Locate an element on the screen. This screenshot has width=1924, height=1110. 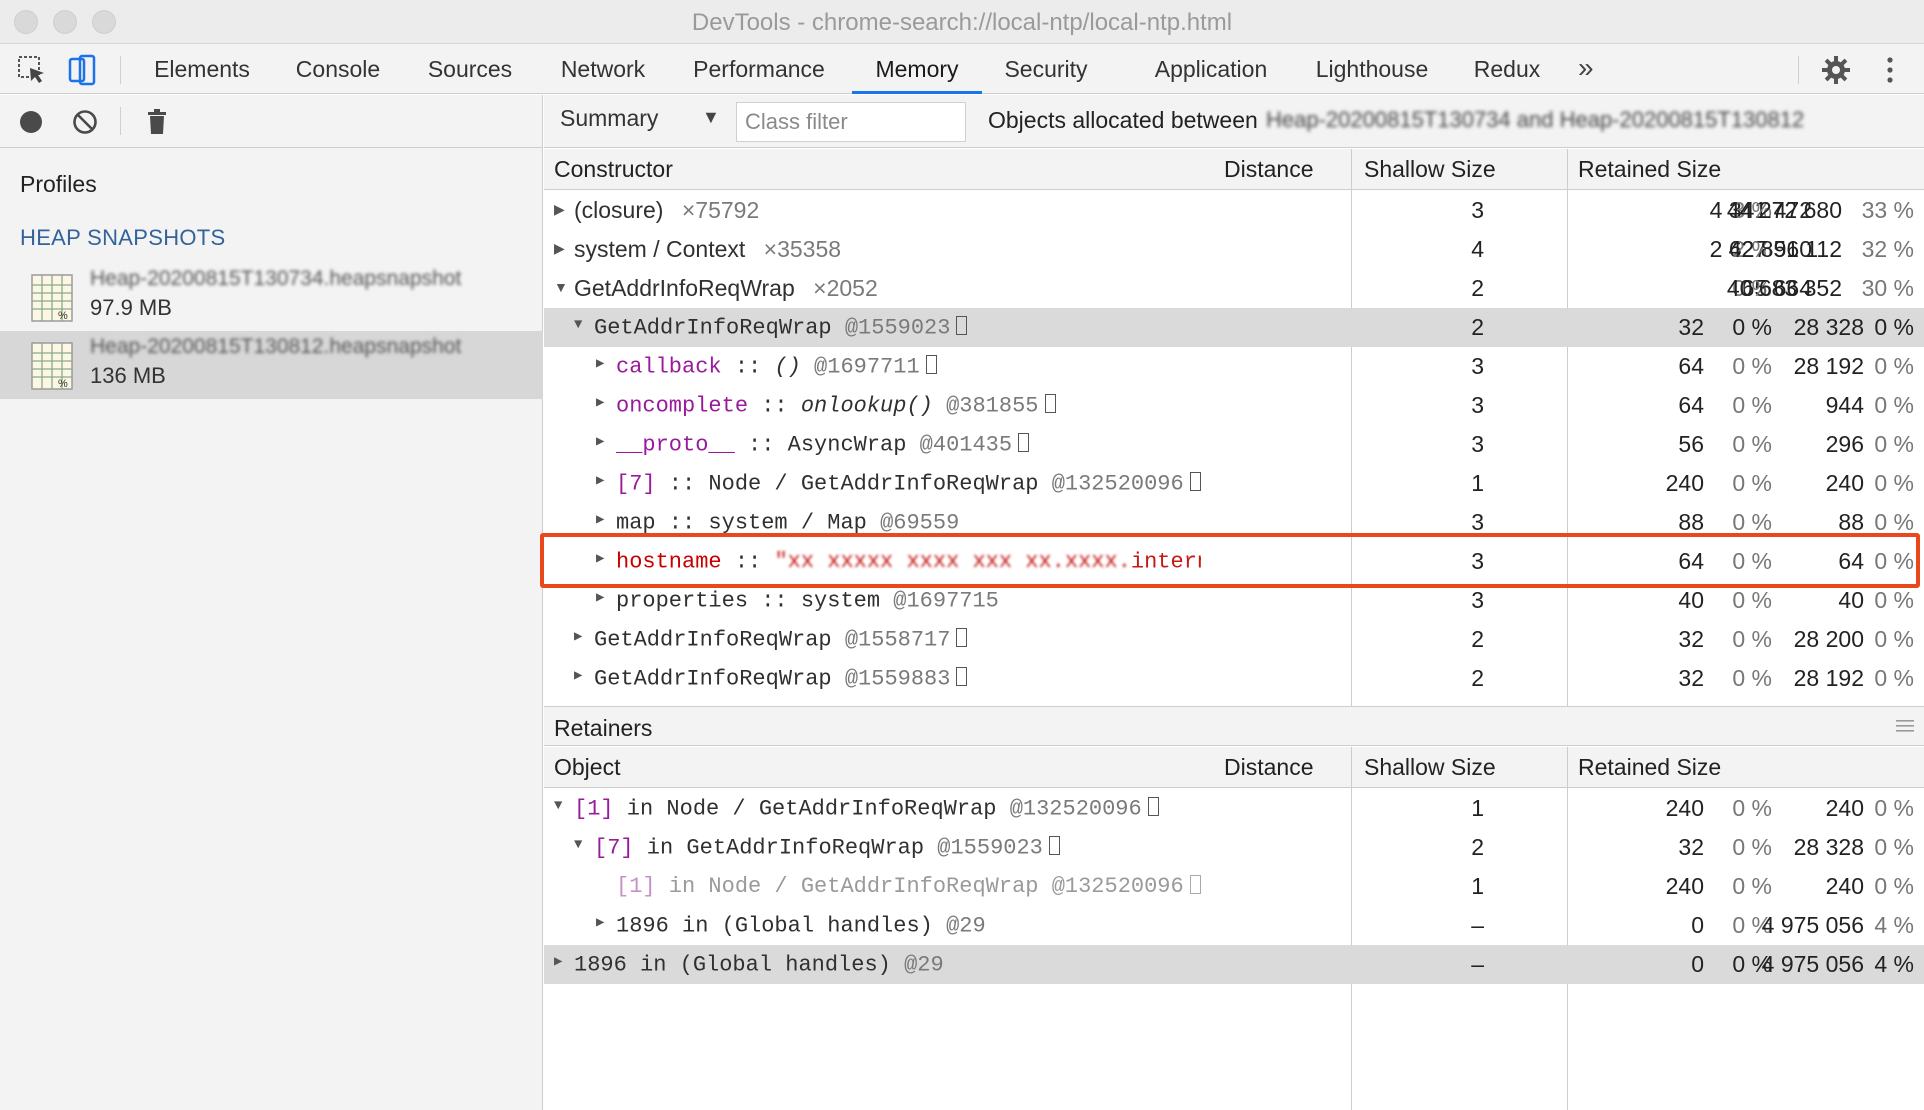
column-constructor: Constructor is located at coordinates (608, 169).